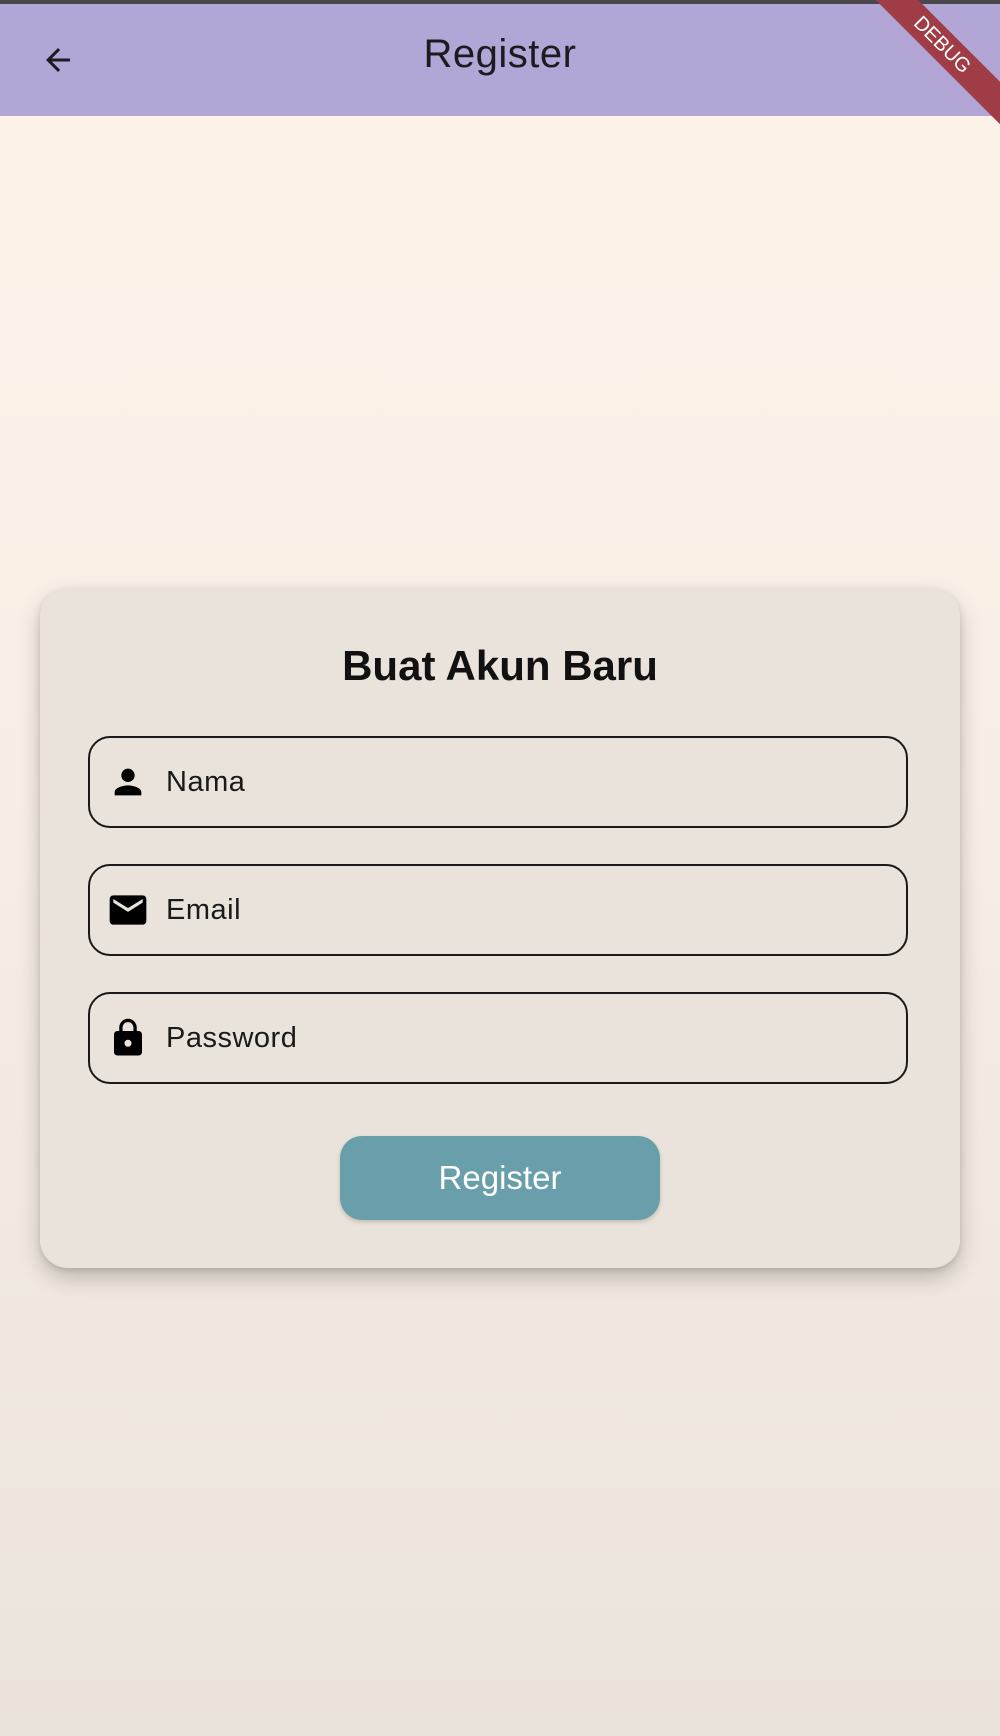  I want to click on register-button: Register, so click(500, 1178).